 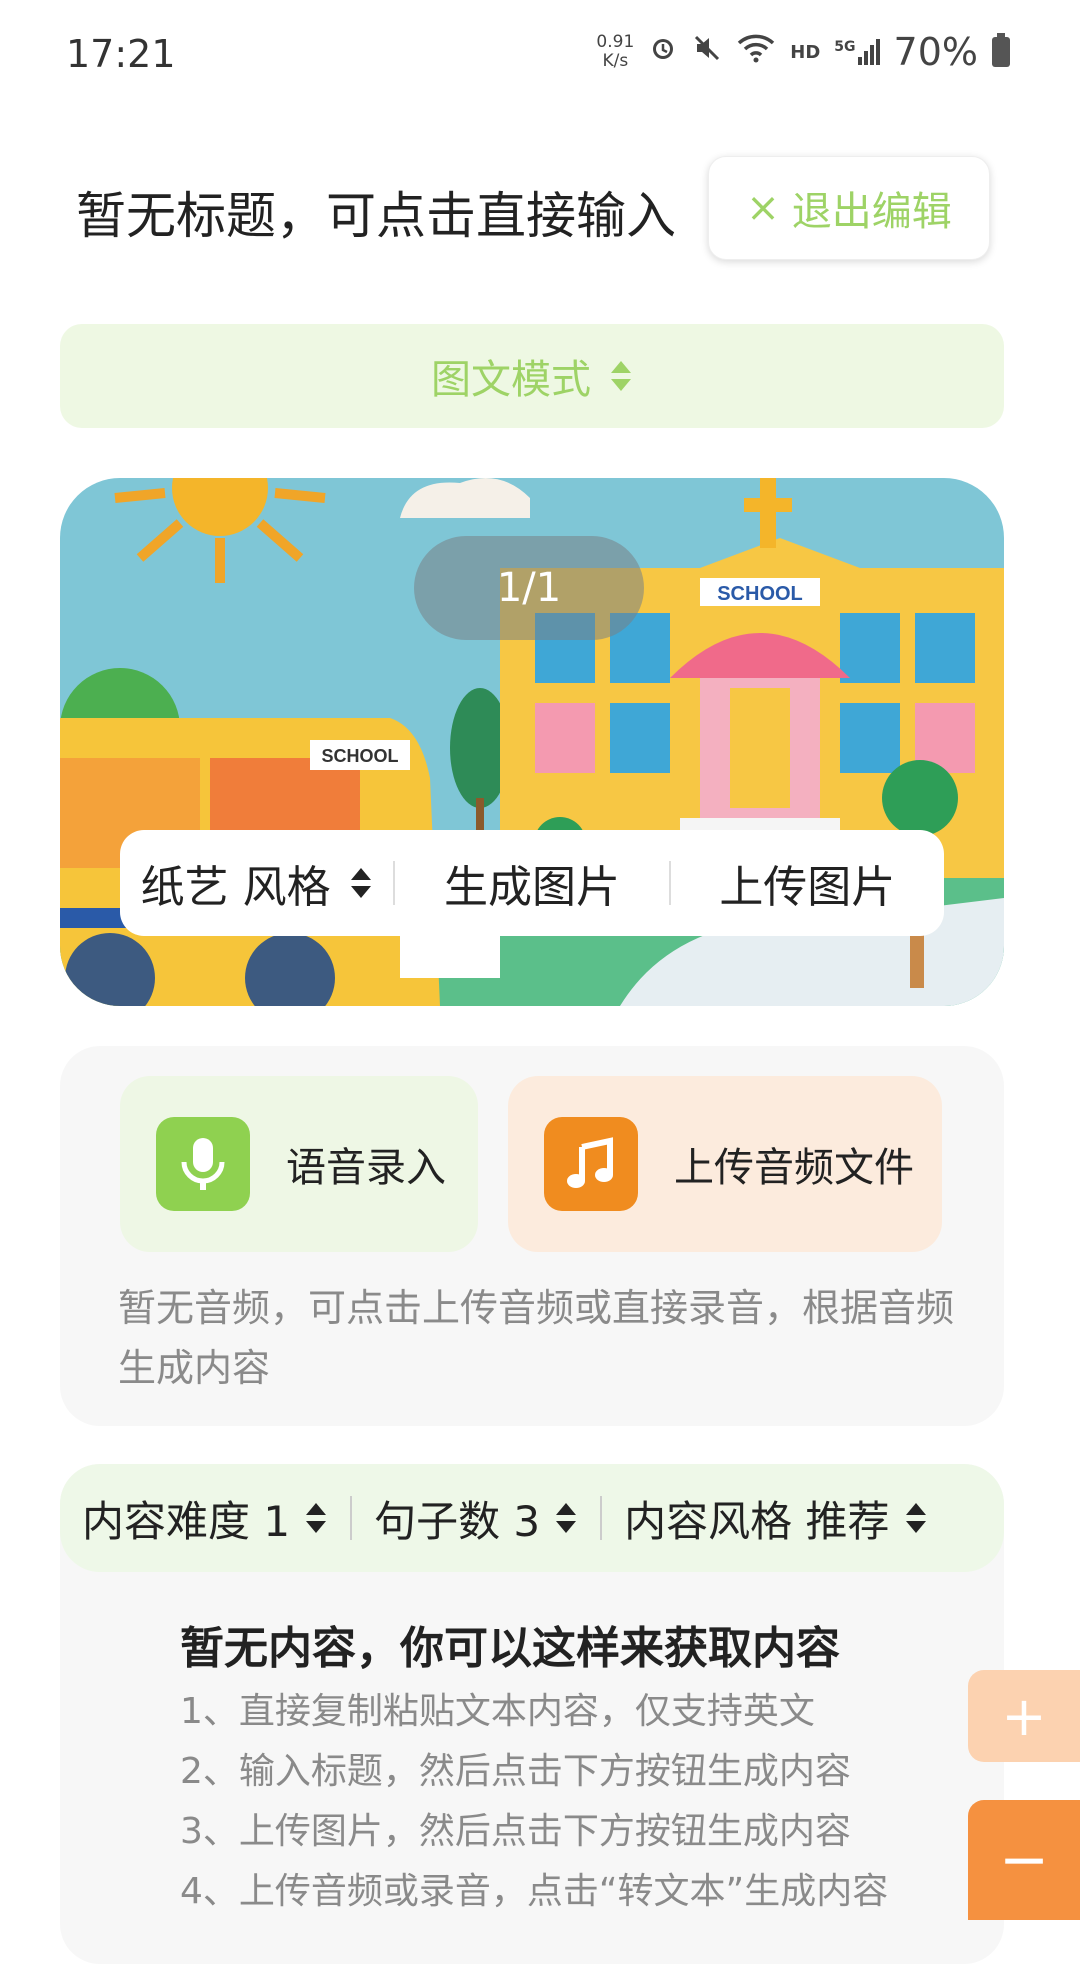 What do you see at coordinates (1024, 1716) in the screenshot?
I see `zoom-in-button: +` at bounding box center [1024, 1716].